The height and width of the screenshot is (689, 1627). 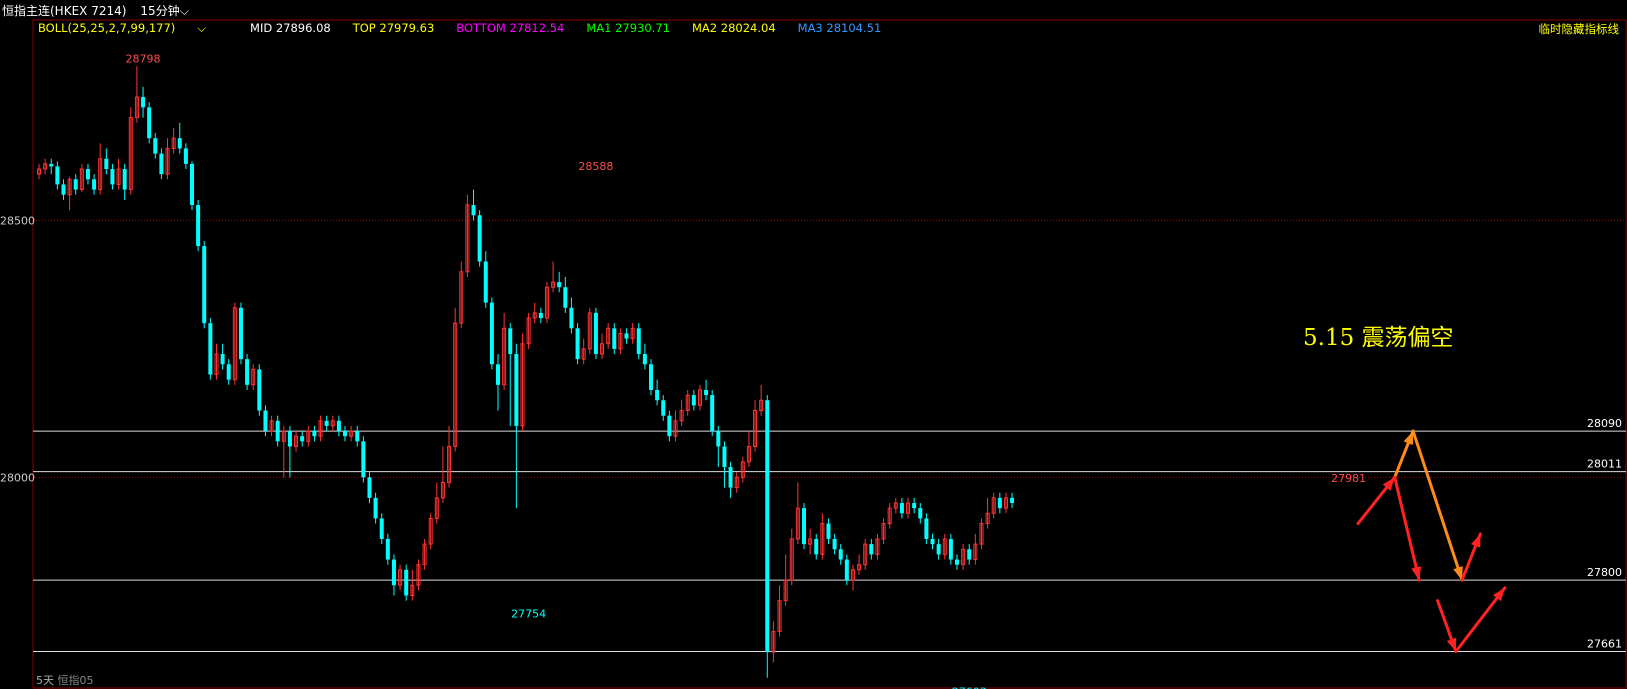 What do you see at coordinates (1471, 557) in the screenshot?
I see `forecast-arrow` at bounding box center [1471, 557].